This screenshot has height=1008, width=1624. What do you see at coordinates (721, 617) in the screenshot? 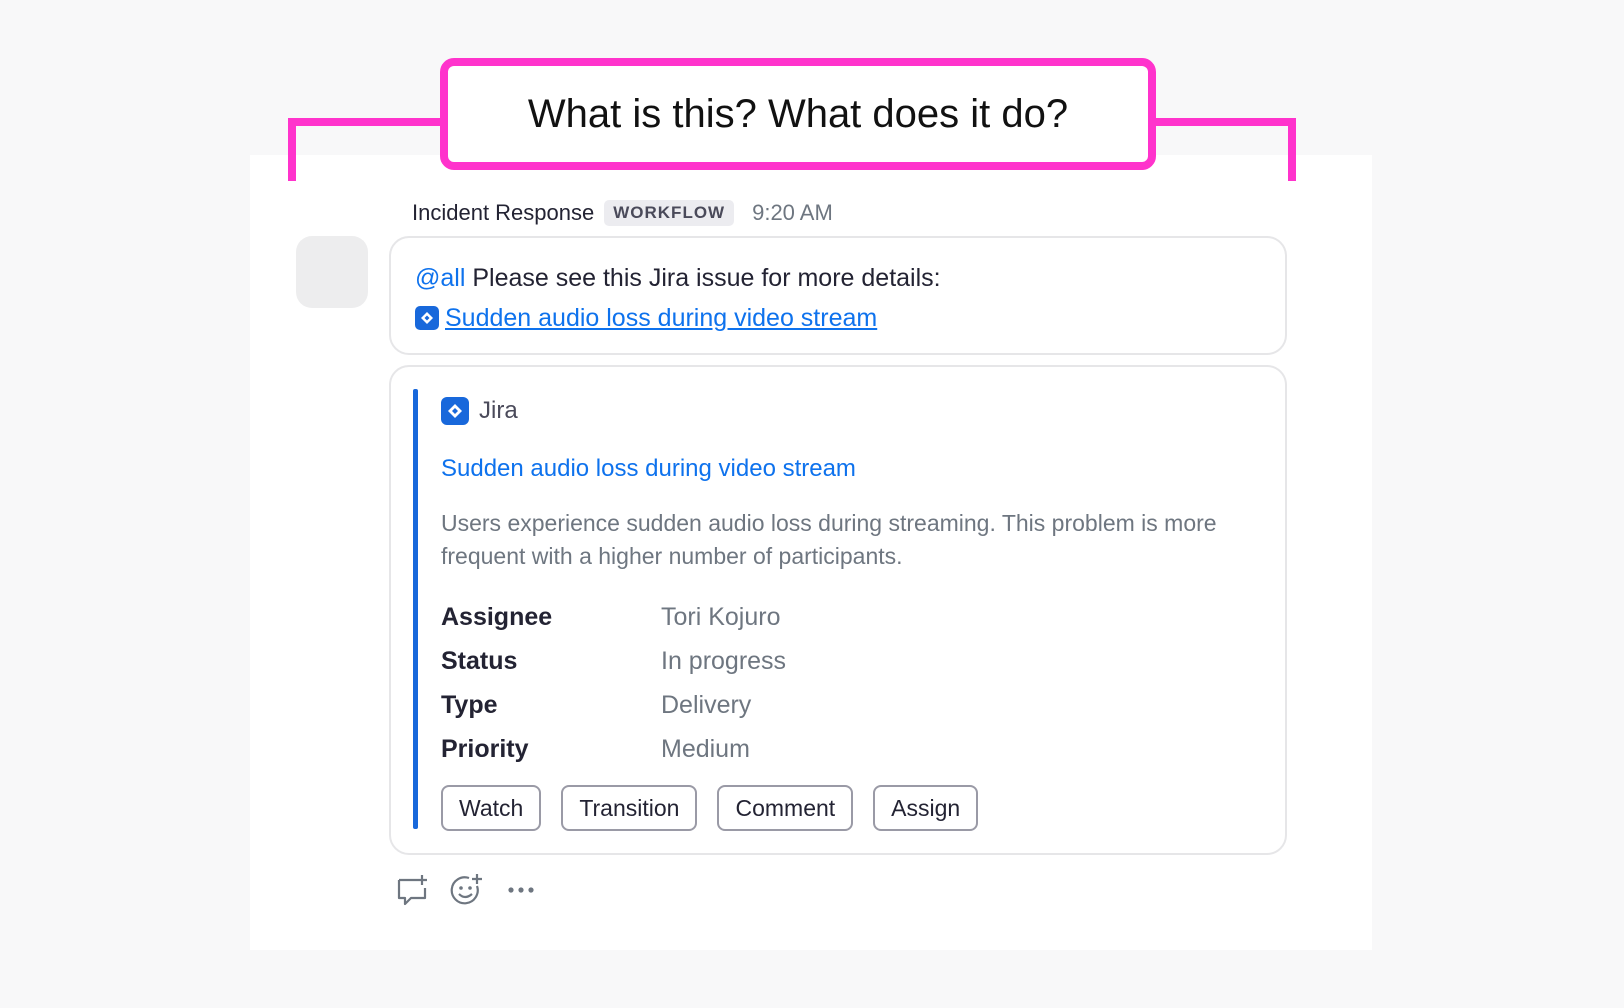
I see `field-value: Tori Kojuro` at bounding box center [721, 617].